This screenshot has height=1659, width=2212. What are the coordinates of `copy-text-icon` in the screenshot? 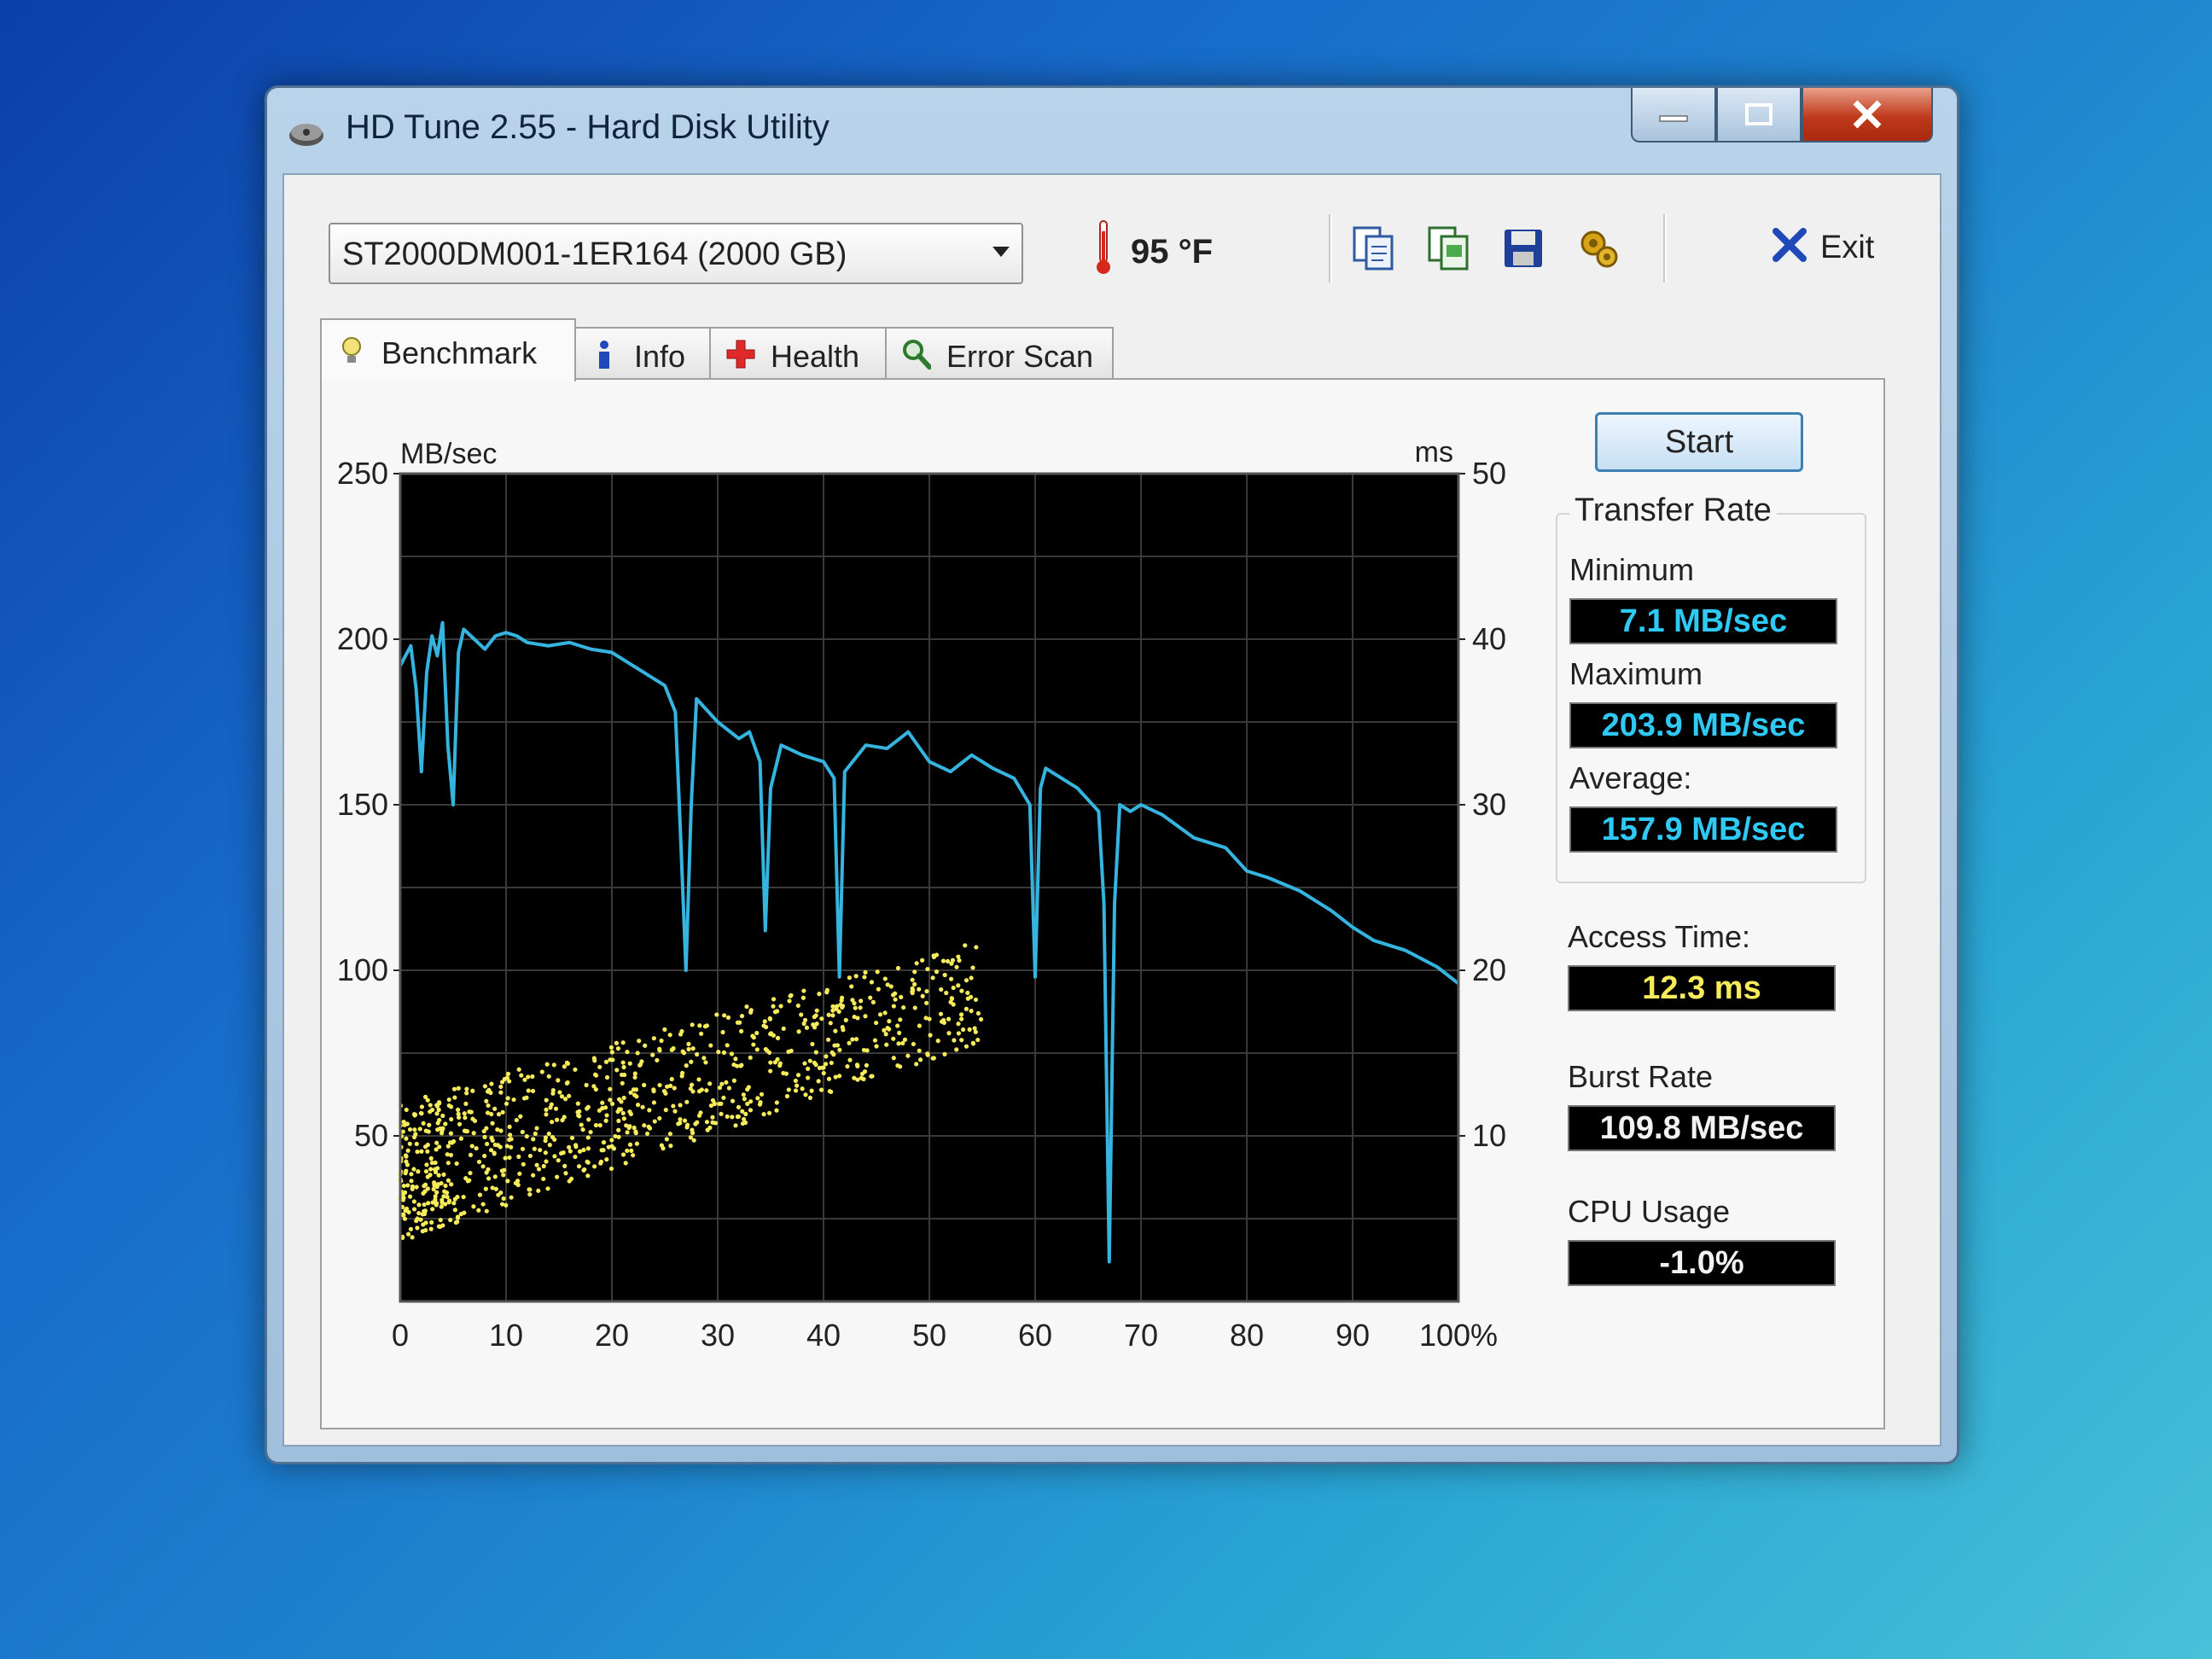 It's located at (1373, 248).